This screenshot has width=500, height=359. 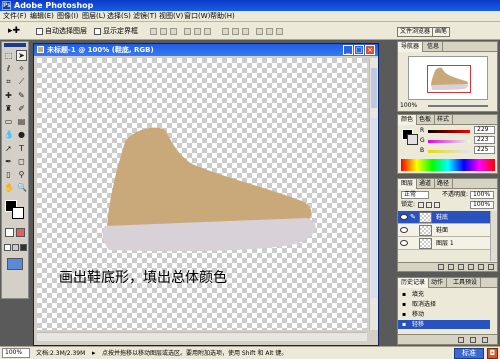 What do you see at coordinates (94, 353) in the screenshot?
I see `status-arrow-icon: ▸` at bounding box center [94, 353].